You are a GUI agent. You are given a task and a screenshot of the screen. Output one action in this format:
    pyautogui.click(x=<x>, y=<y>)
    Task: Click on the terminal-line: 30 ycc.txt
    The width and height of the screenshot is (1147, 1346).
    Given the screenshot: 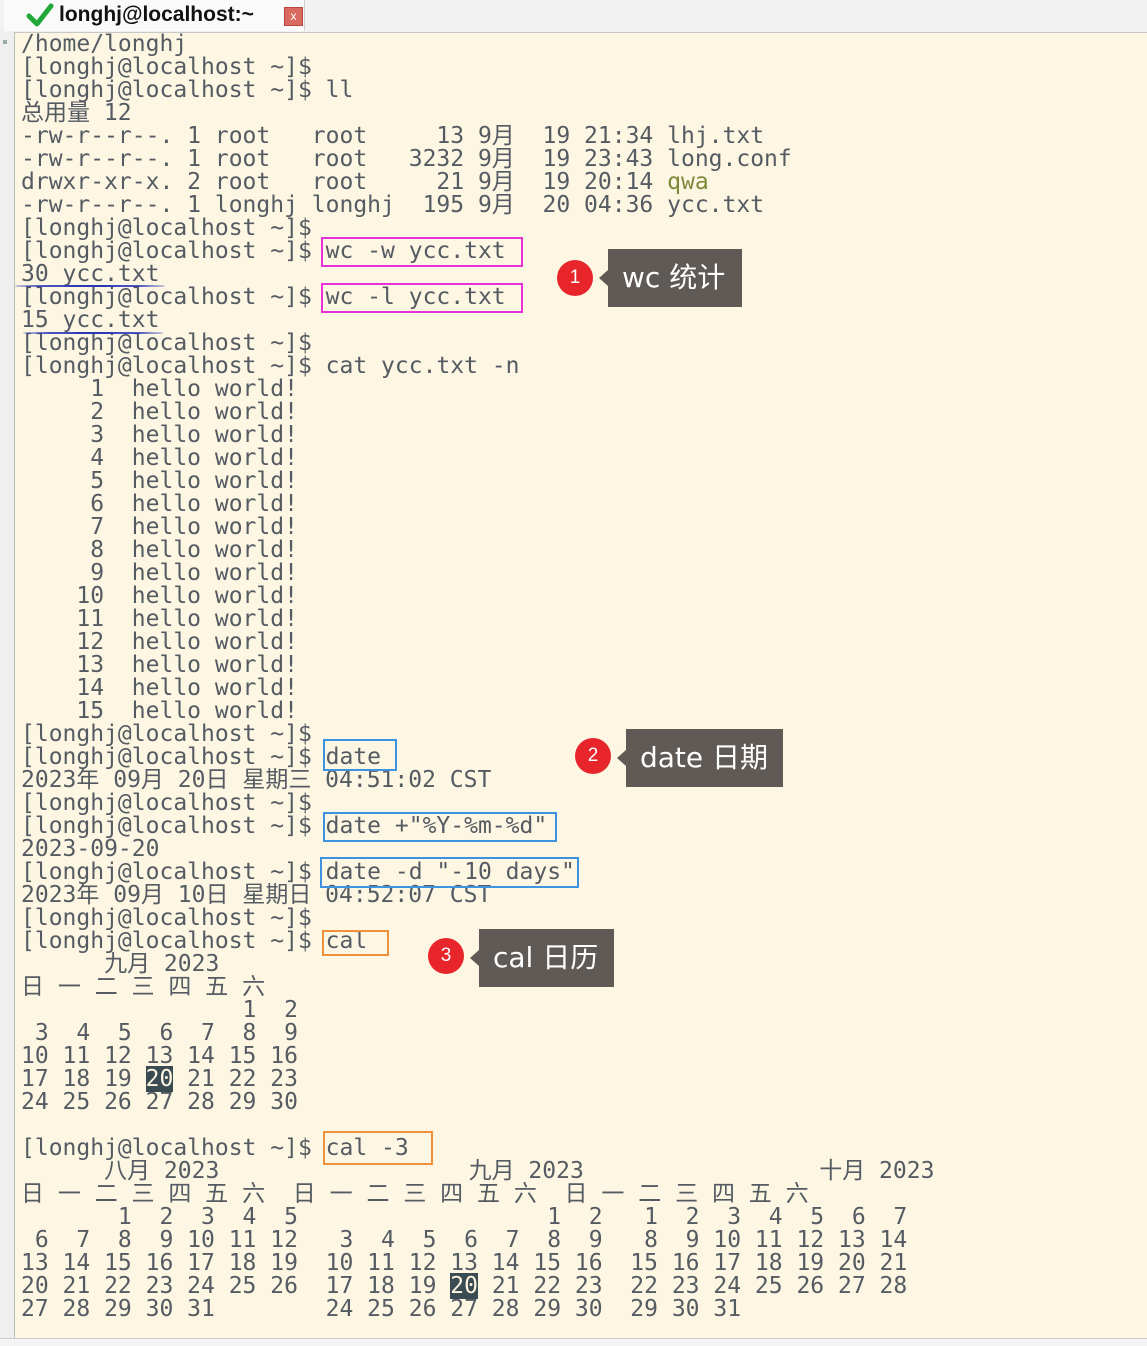 What is the action you would take?
    pyautogui.click(x=90, y=274)
    